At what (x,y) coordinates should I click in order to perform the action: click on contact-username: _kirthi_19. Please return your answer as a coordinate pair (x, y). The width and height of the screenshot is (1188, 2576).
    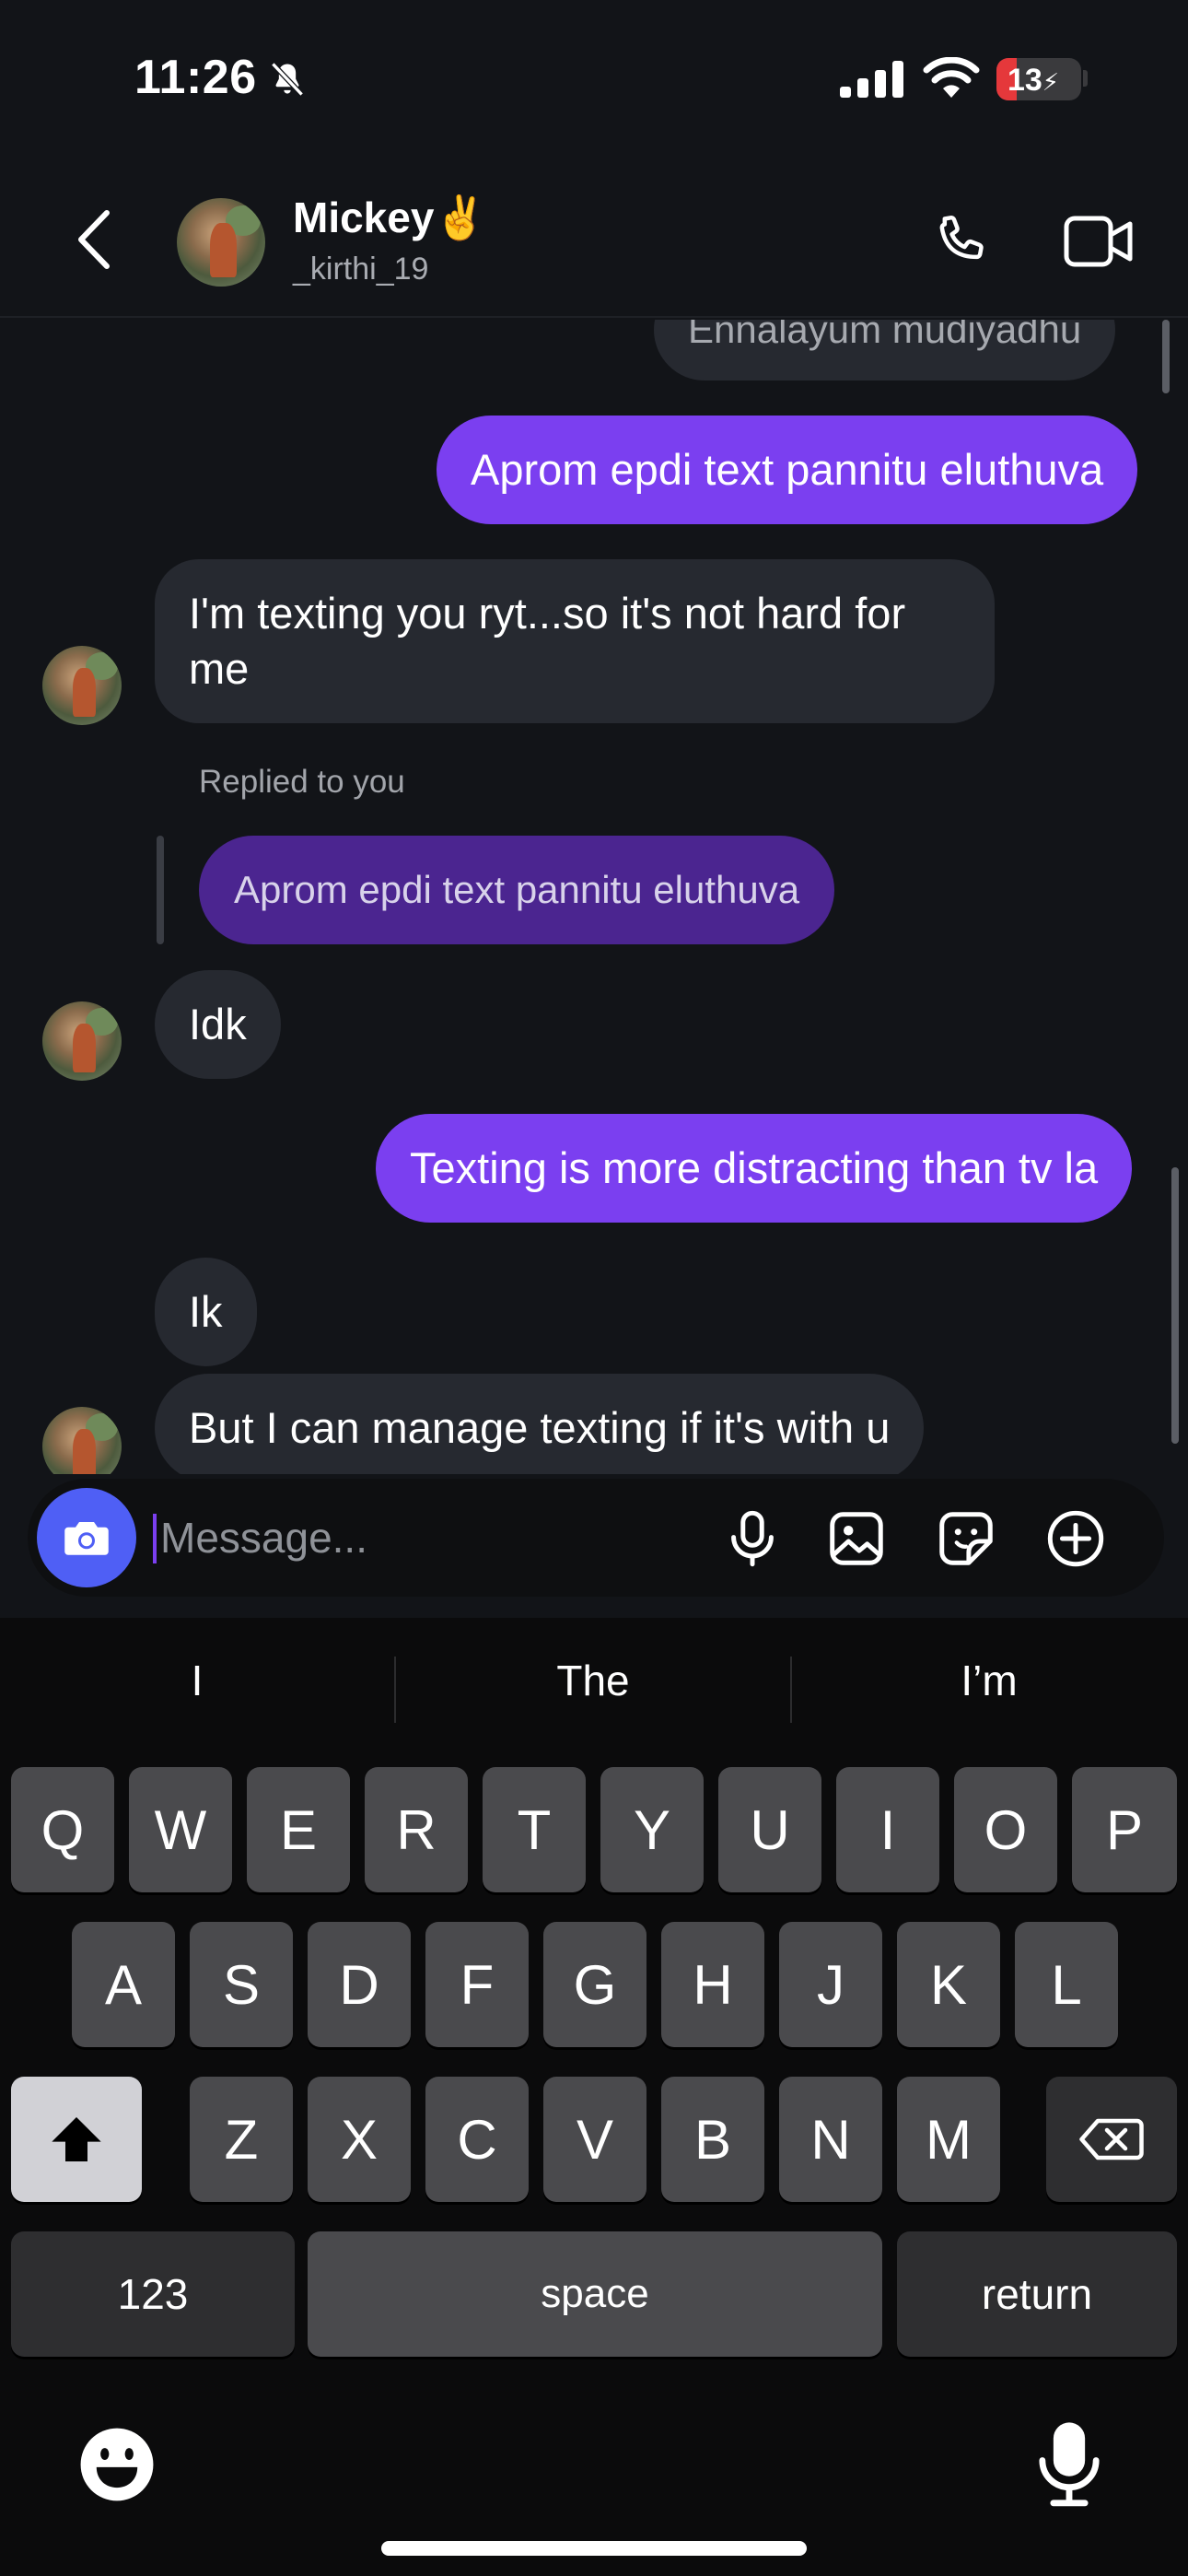
    Looking at the image, I should click on (360, 269).